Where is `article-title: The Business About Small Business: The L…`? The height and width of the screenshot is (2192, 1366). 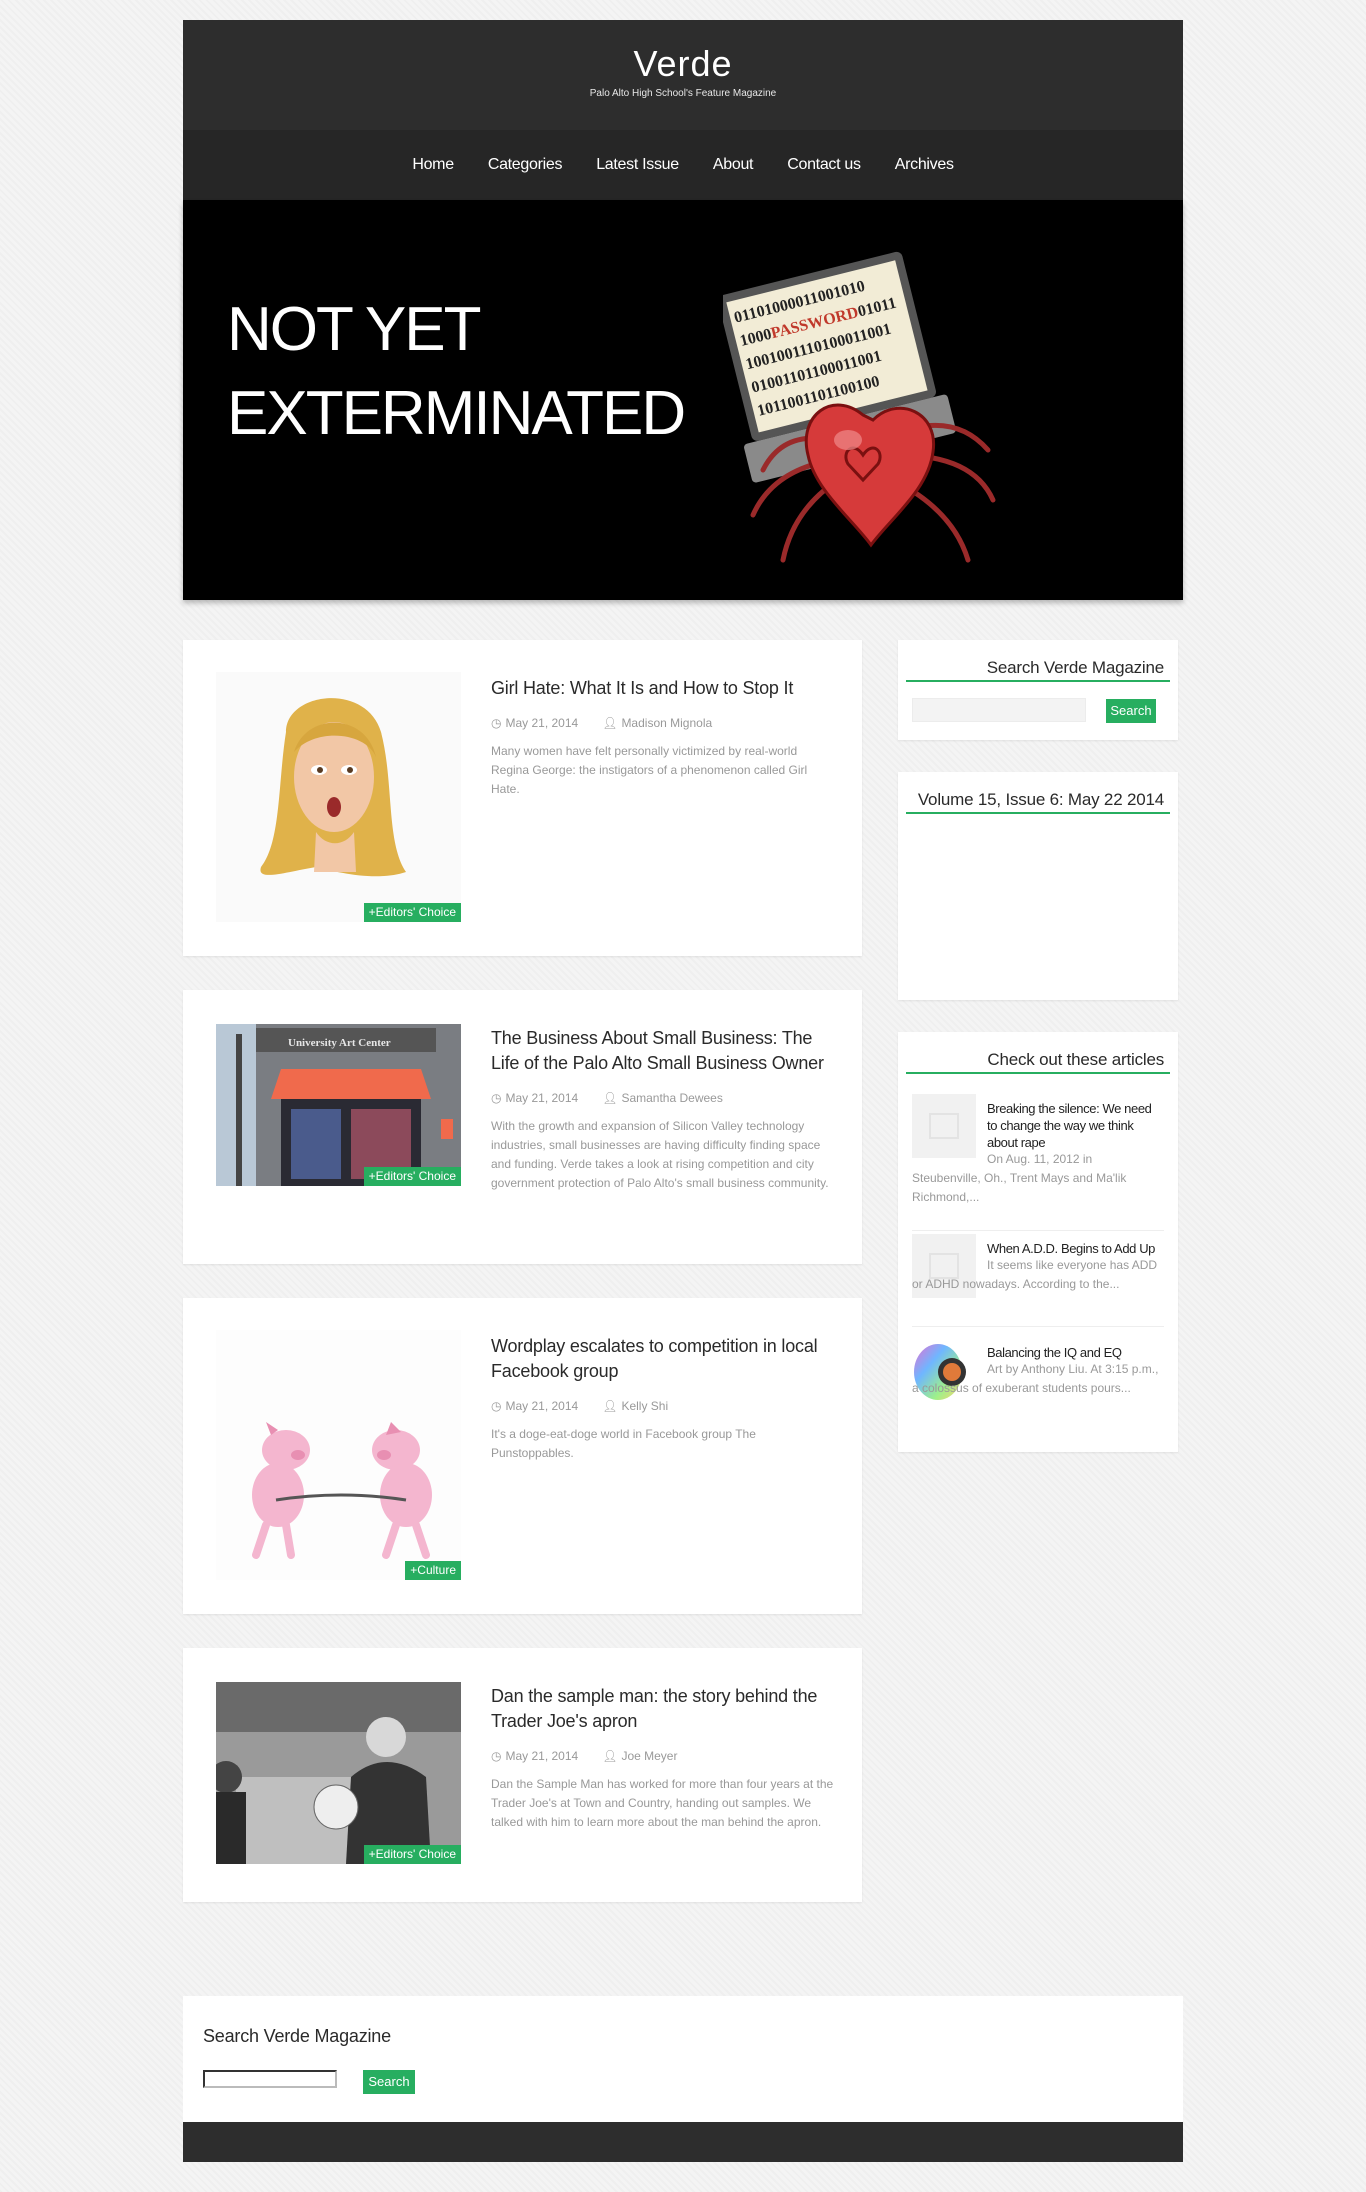
article-title: The Business About Small Business: The L… is located at coordinates (663, 1051).